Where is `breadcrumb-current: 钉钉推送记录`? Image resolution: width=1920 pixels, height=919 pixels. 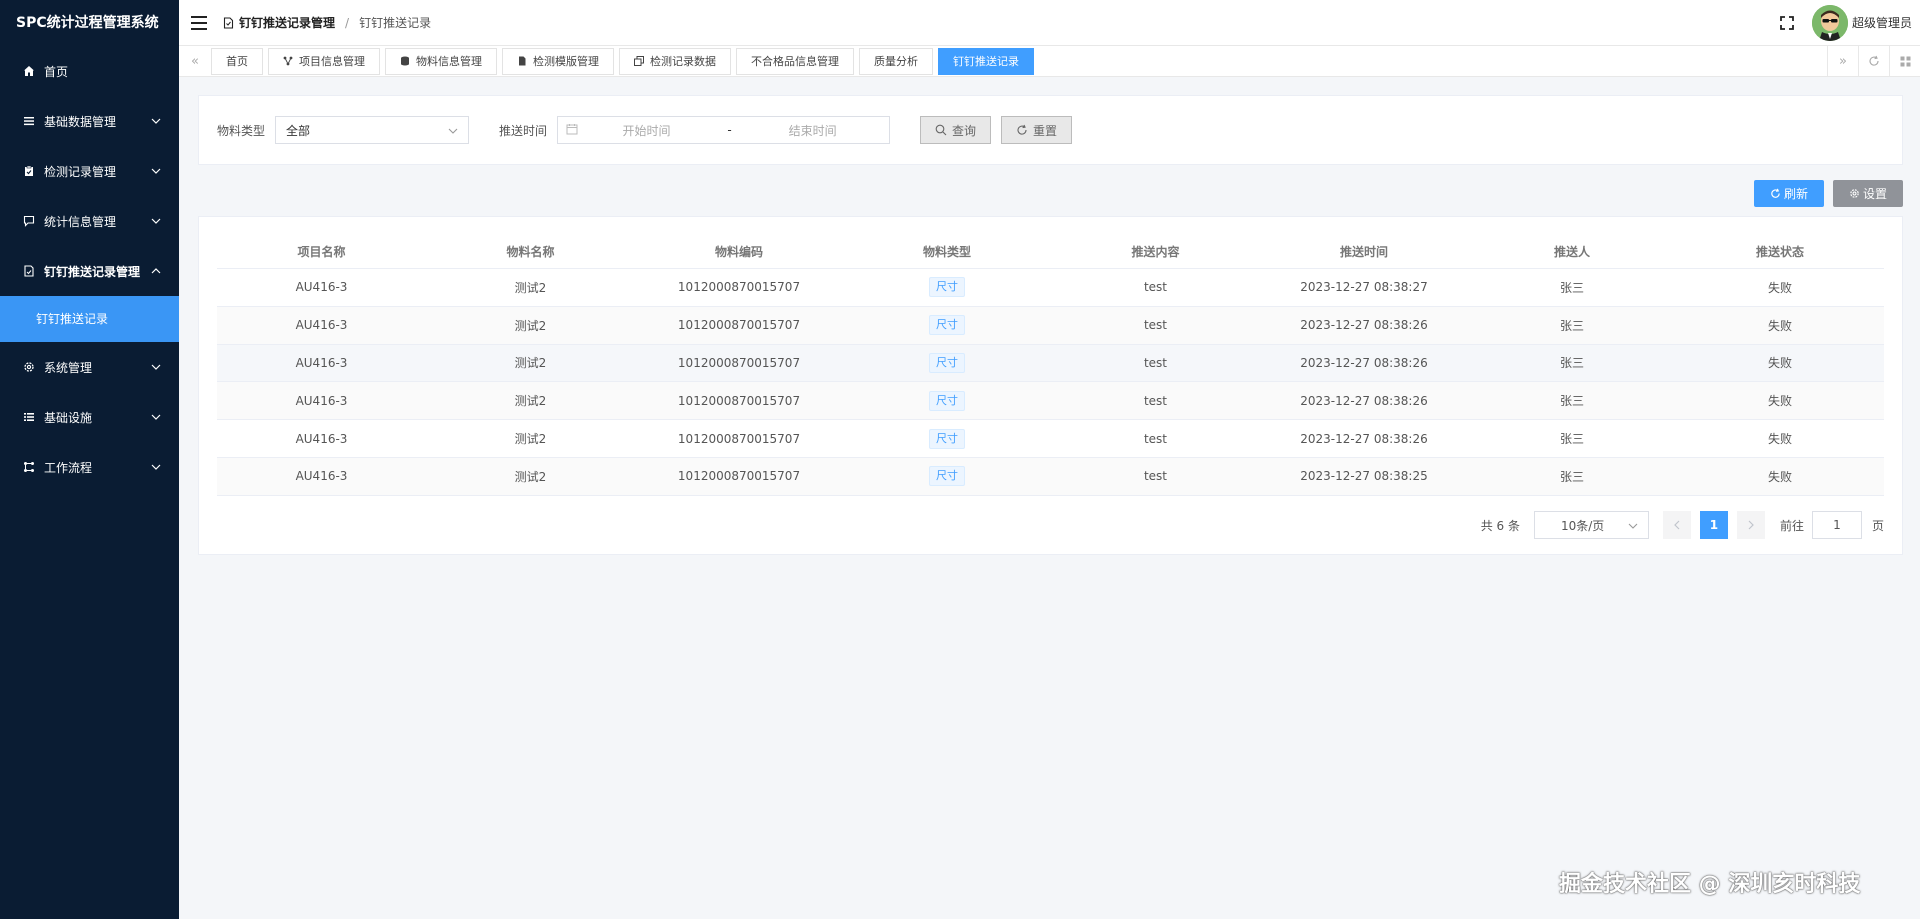 breadcrumb-current: 钉钉推送记录 is located at coordinates (395, 23).